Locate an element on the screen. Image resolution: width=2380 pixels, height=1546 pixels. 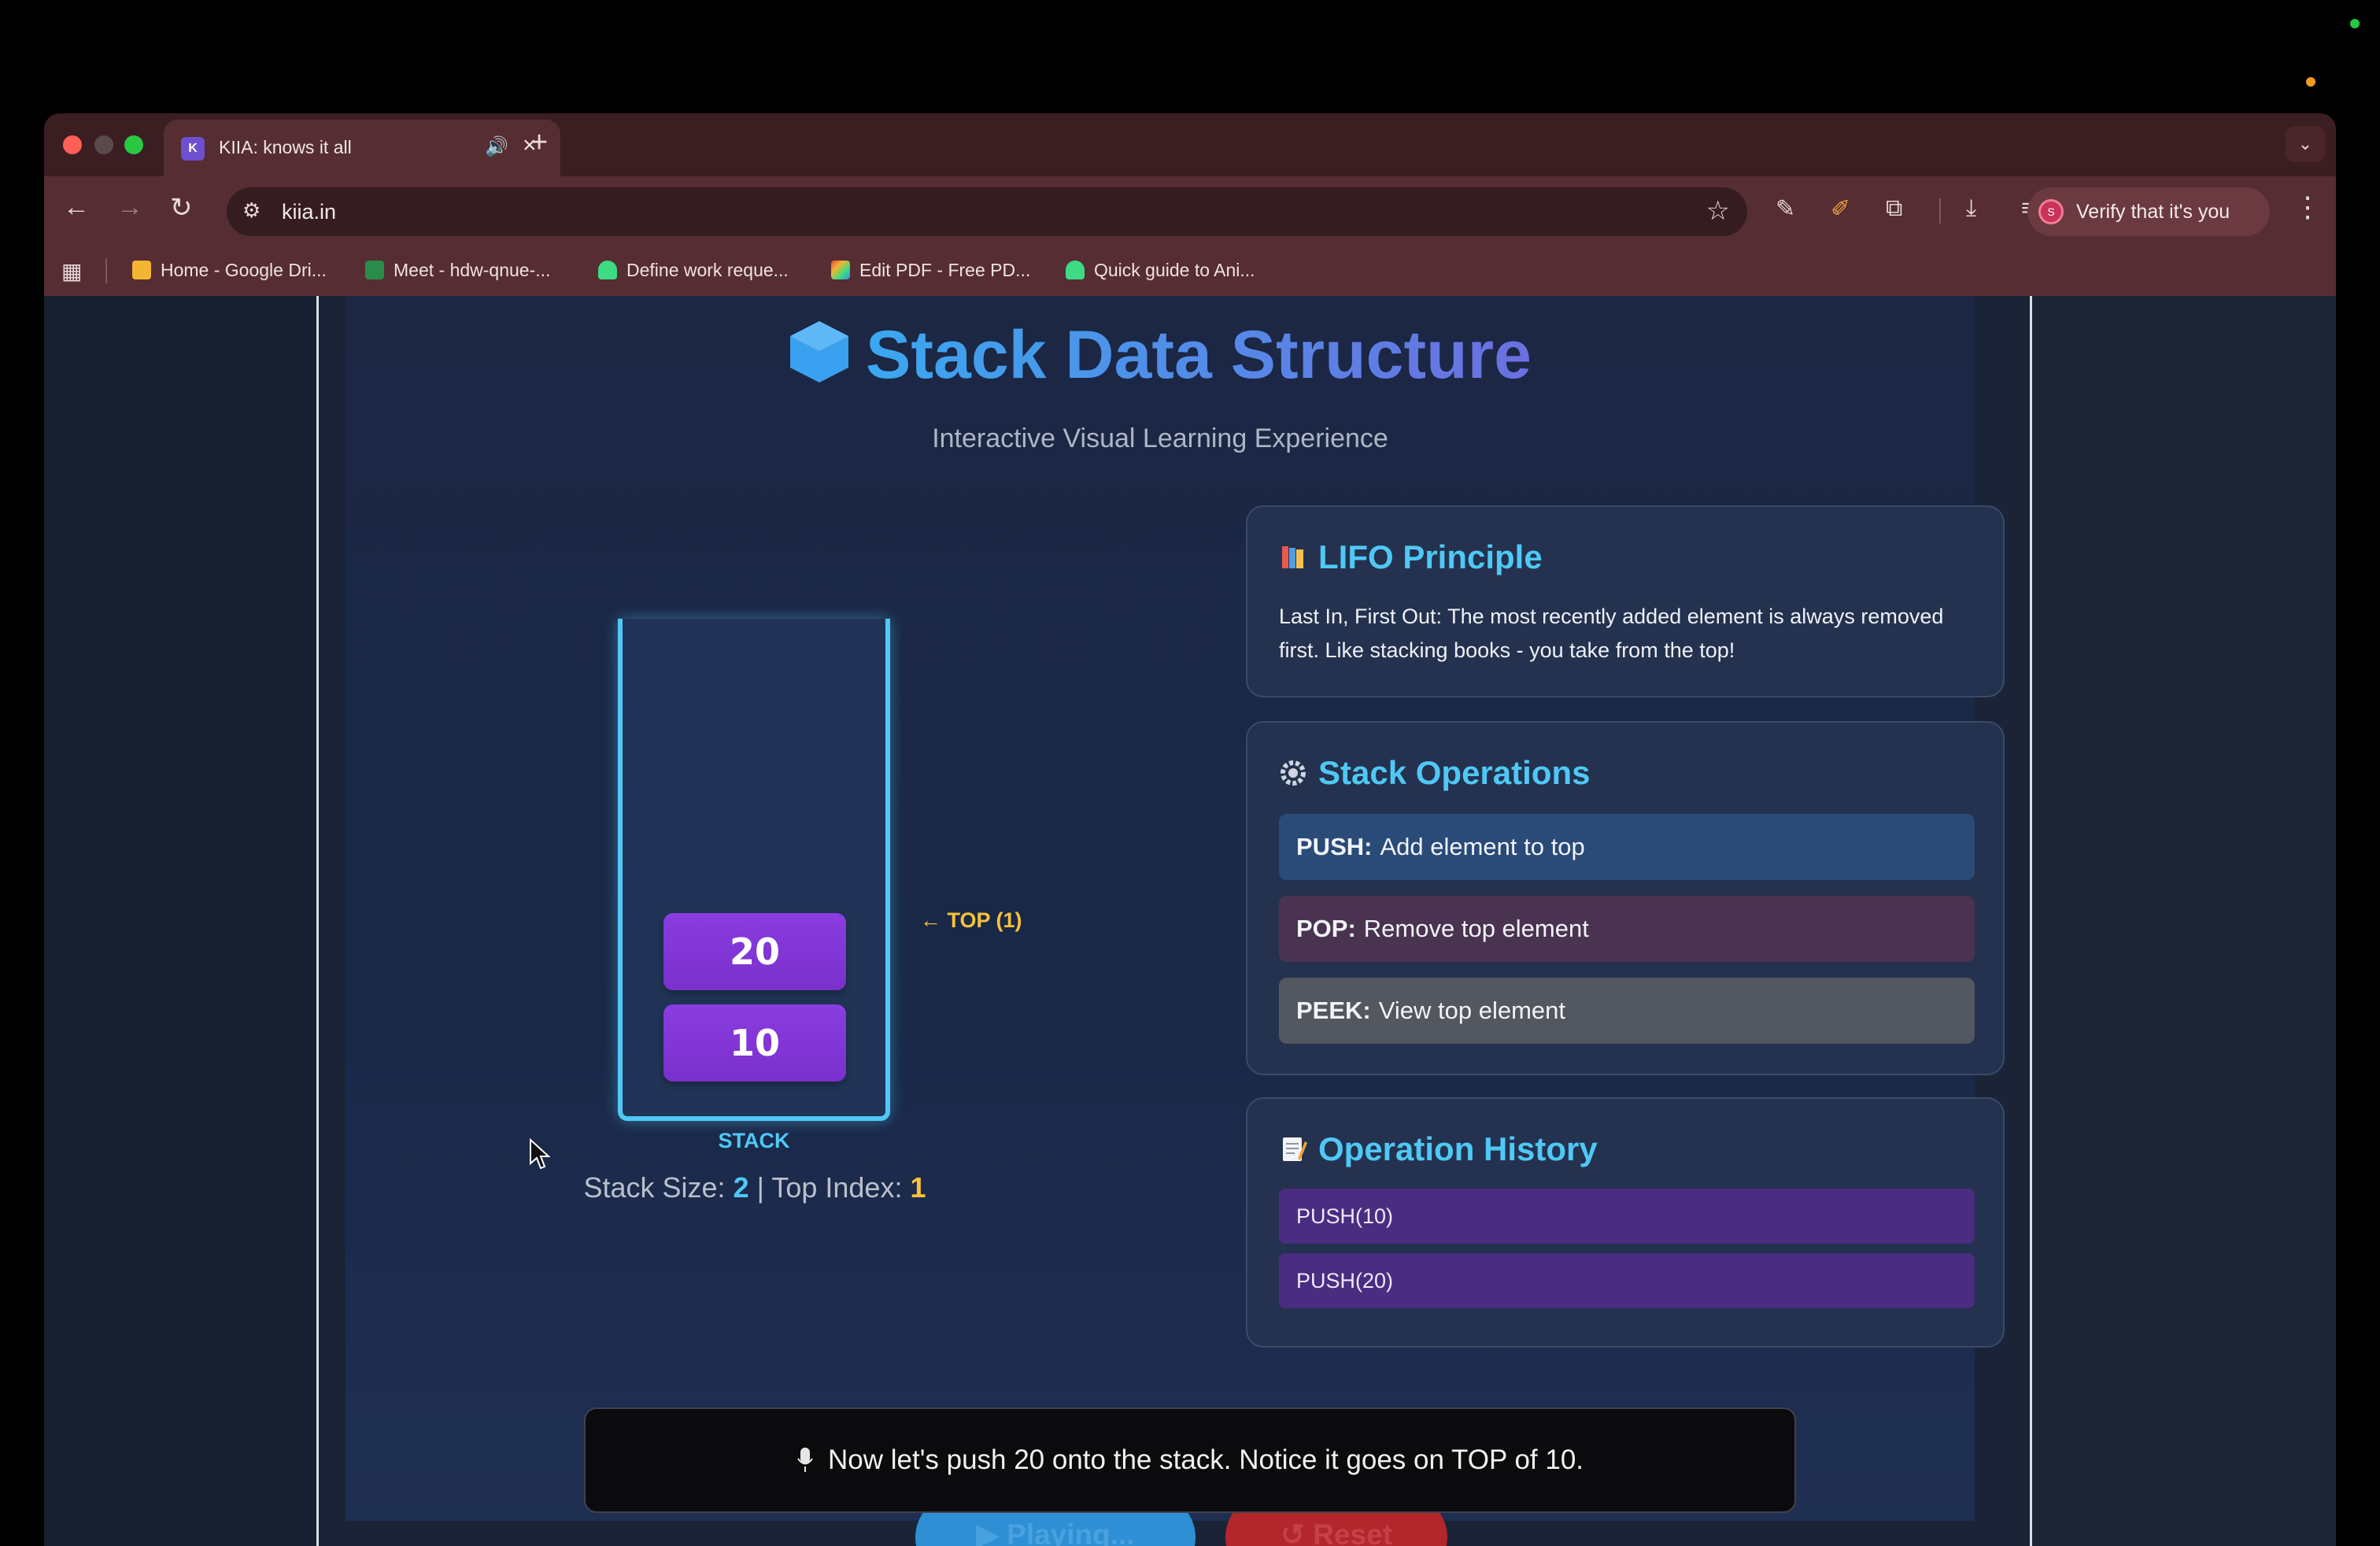
toolbar-divider is located at coordinates (1940, 211).